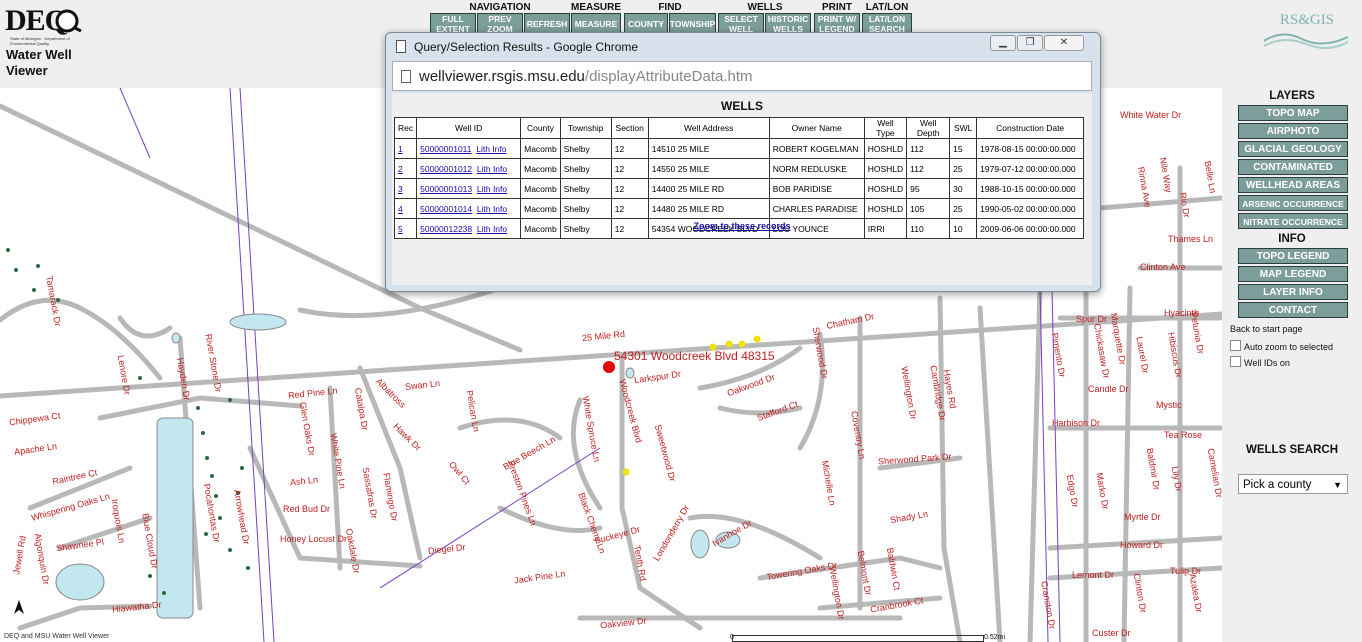 The image size is (1362, 642). What do you see at coordinates (1293, 292) in the screenshot?
I see `layer-info-button: LAYER INFO` at bounding box center [1293, 292].